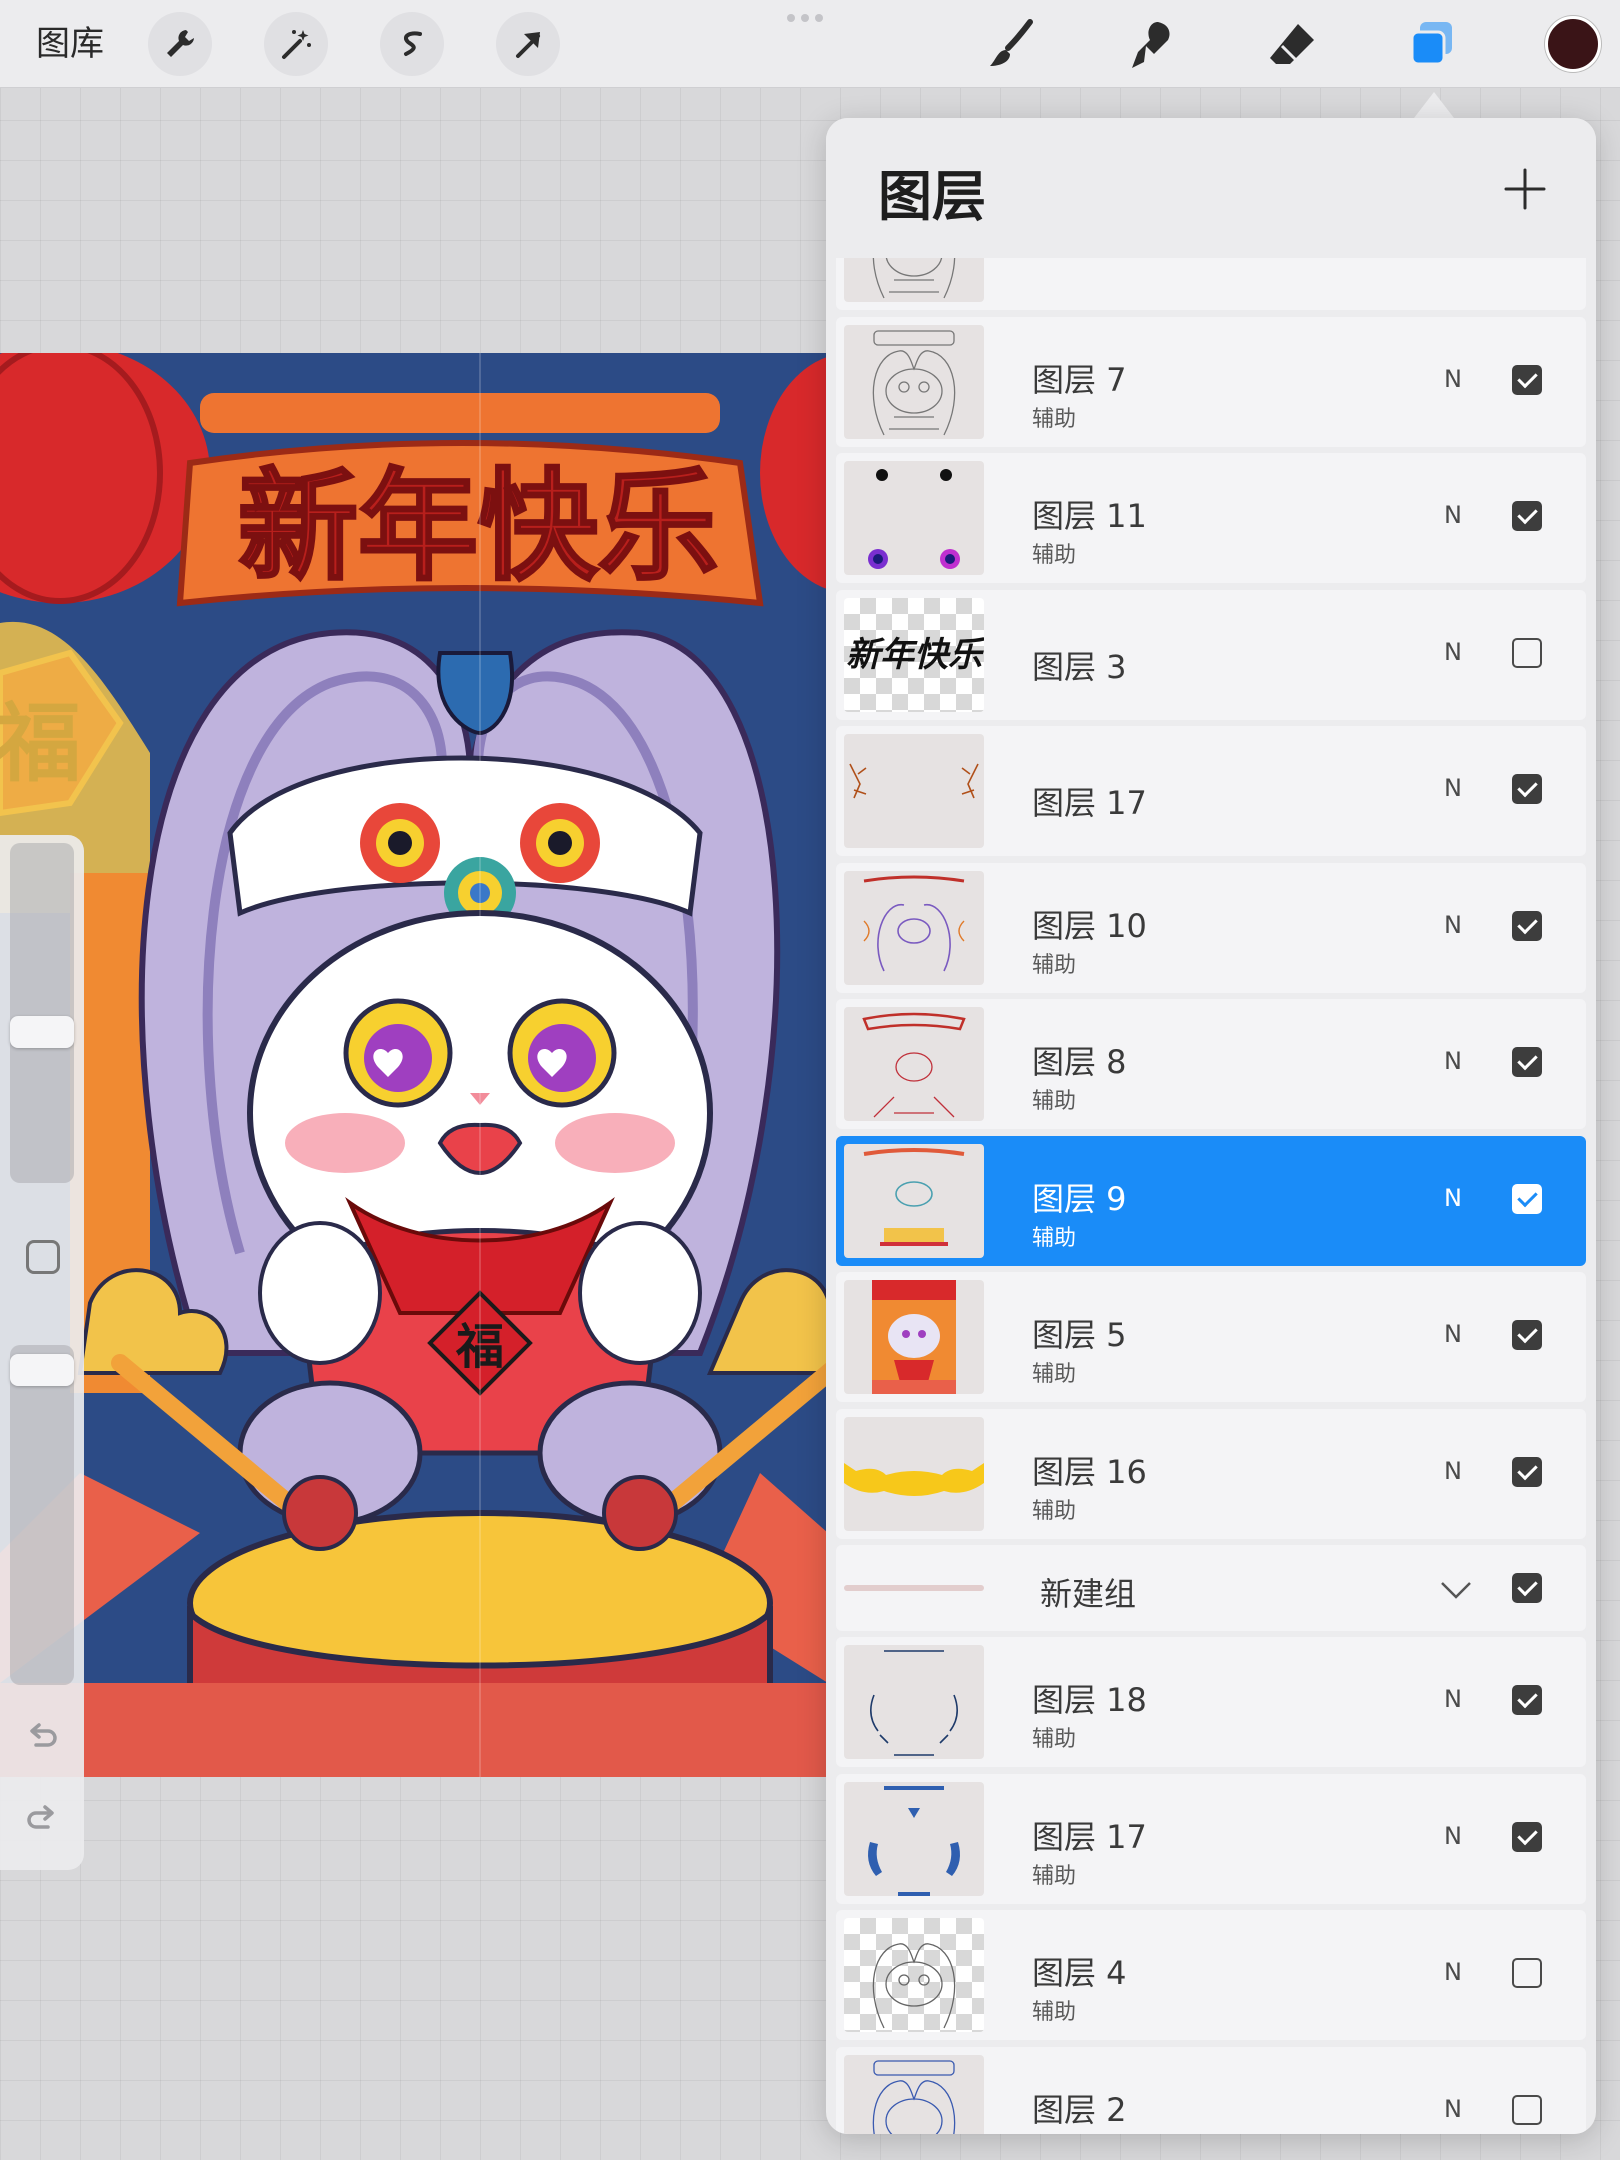 Image resolution: width=1620 pixels, height=2160 pixels. Describe the element at coordinates (1079, 666) in the screenshot. I see `layer-name: 图层 3` at that location.